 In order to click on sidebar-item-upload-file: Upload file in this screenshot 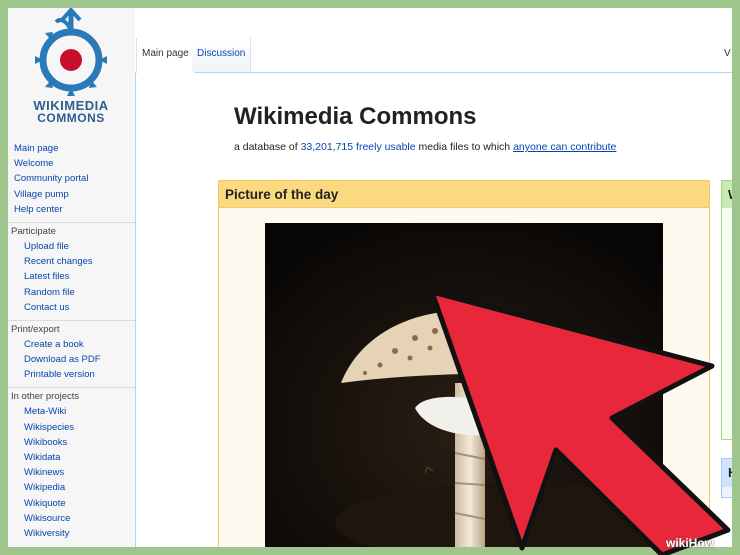, I will do `click(71, 246)`.